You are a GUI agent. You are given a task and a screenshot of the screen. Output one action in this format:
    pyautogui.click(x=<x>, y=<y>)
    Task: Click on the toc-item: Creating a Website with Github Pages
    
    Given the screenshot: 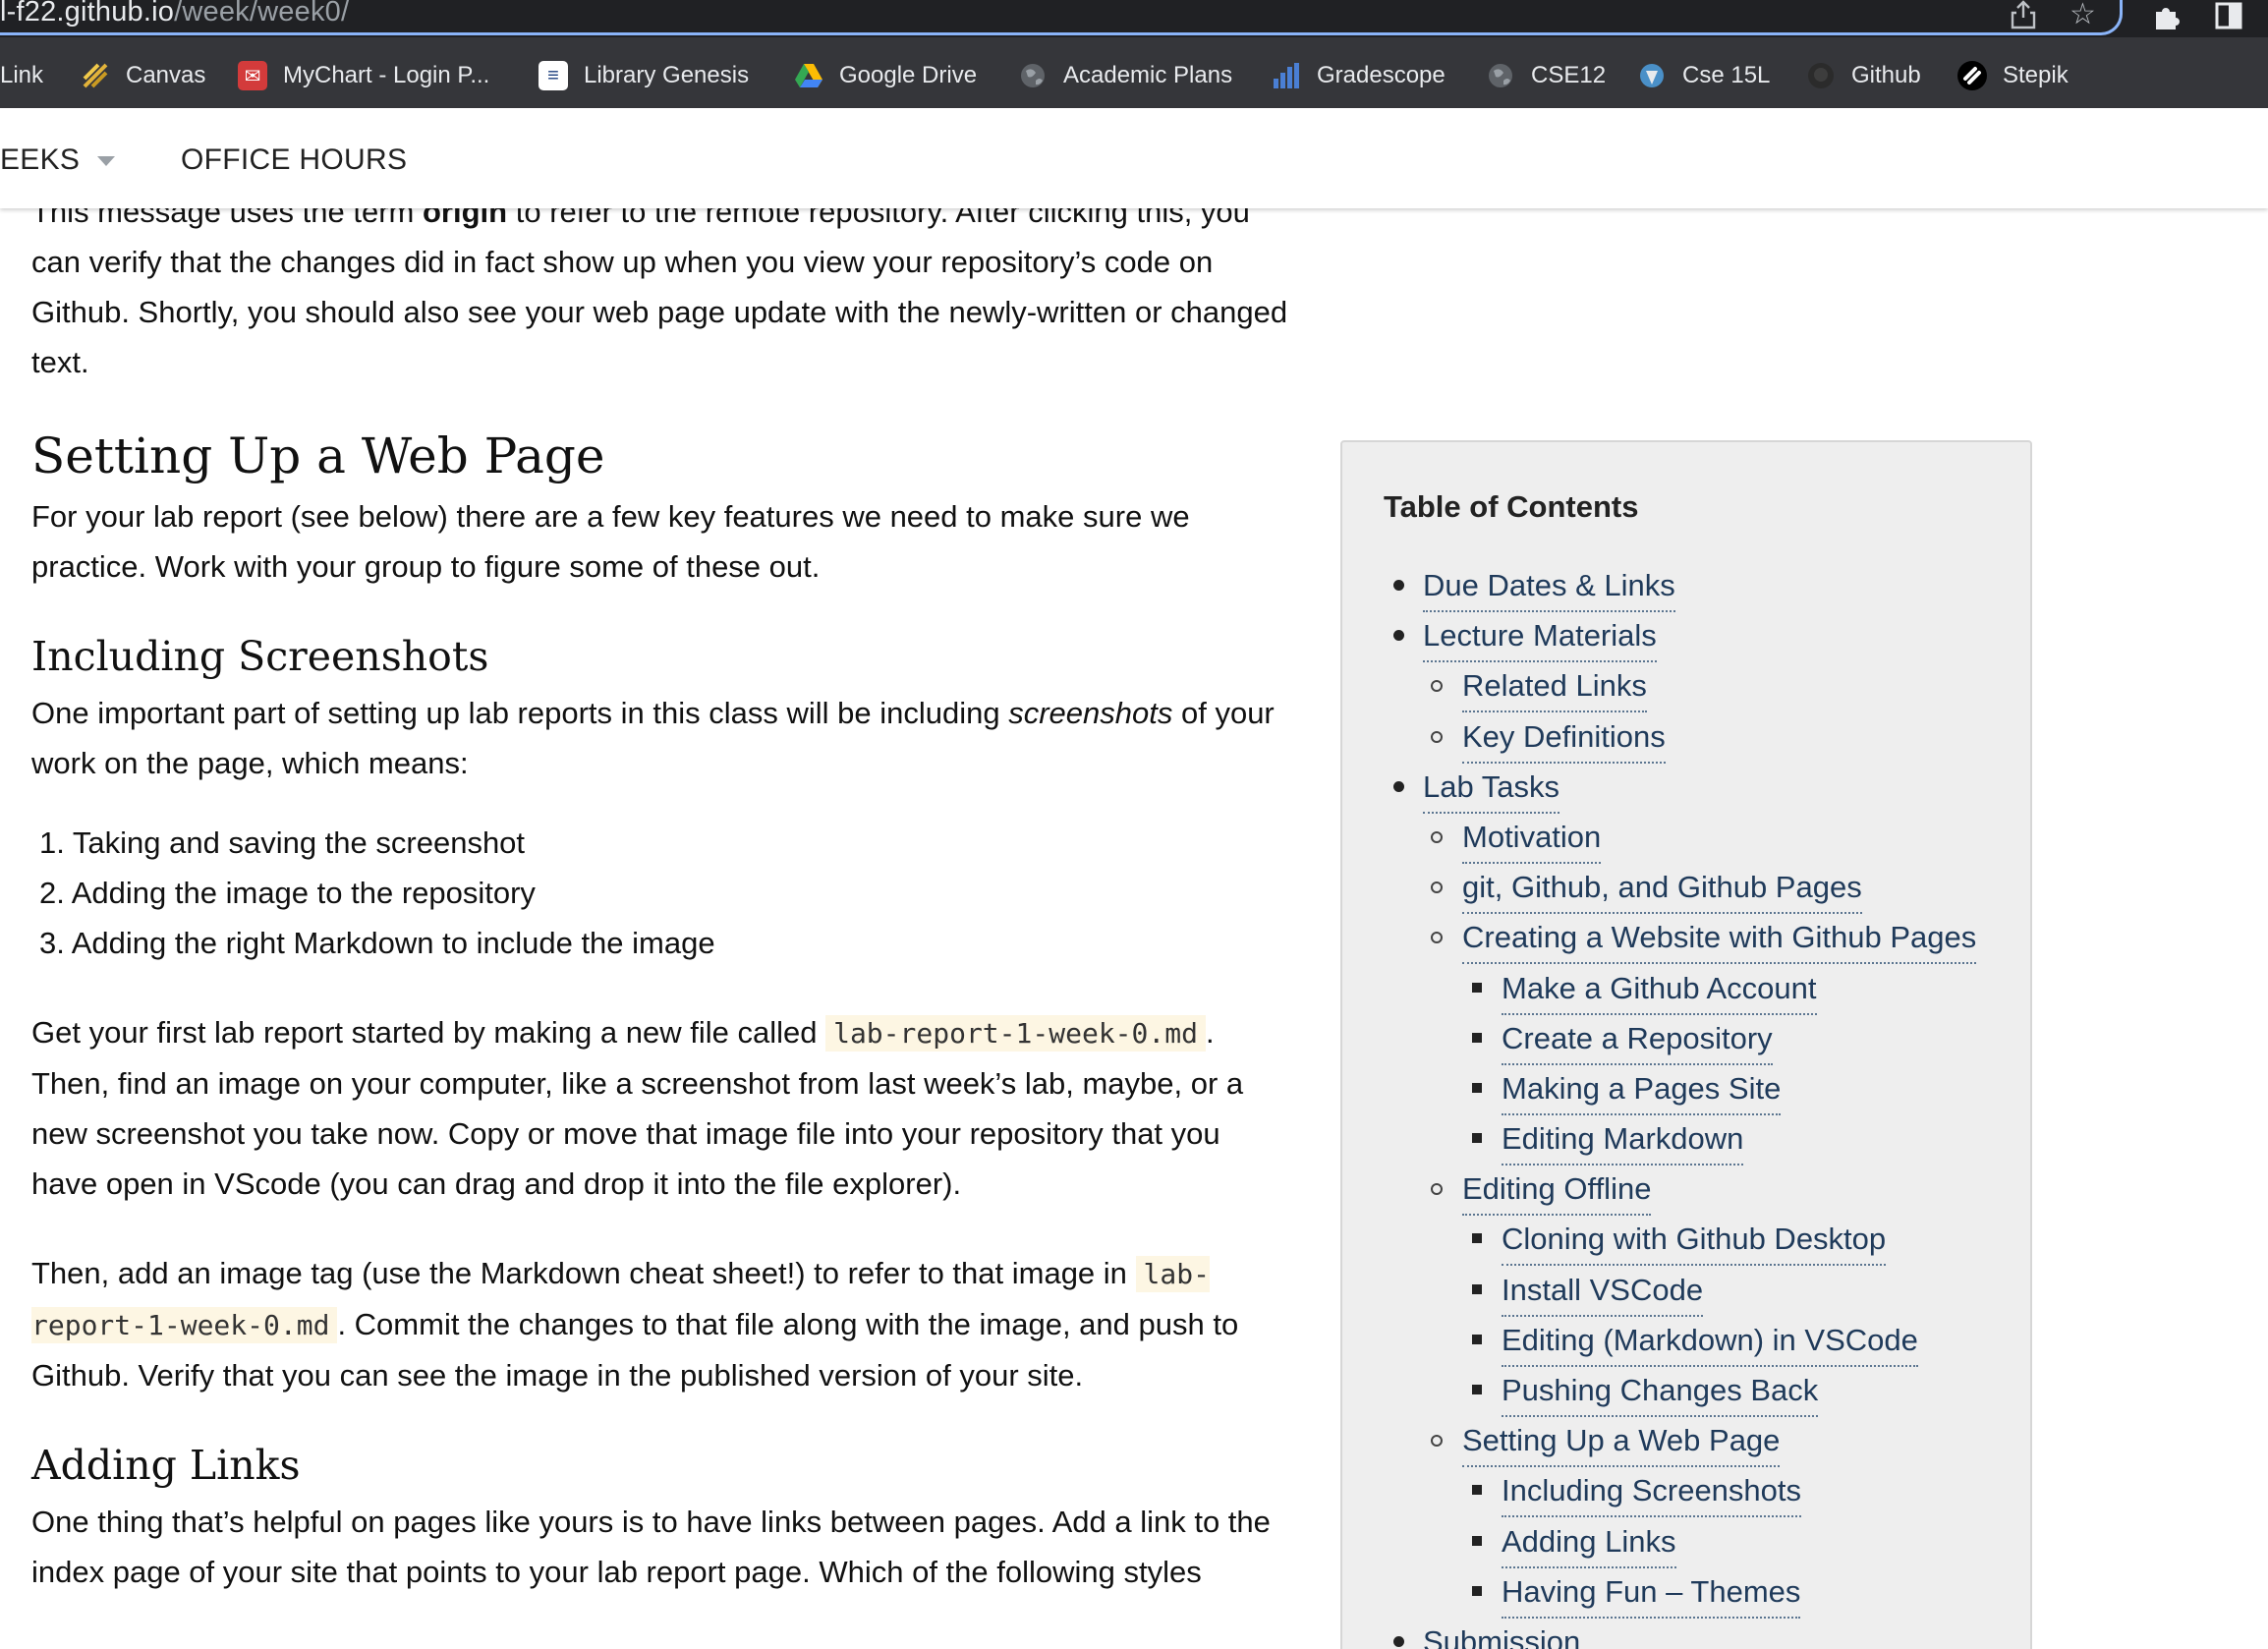 What is the action you would take?
    pyautogui.click(x=1686, y=938)
    